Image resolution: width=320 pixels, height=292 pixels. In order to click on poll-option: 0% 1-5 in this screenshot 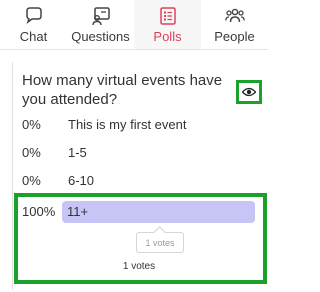, I will do `click(54, 152)`.